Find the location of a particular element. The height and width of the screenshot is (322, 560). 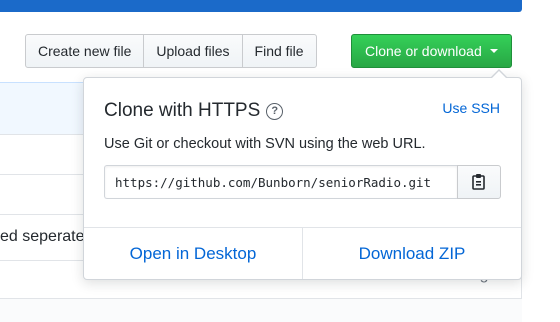

download-zip-button: Download ZIP is located at coordinates (411, 253).